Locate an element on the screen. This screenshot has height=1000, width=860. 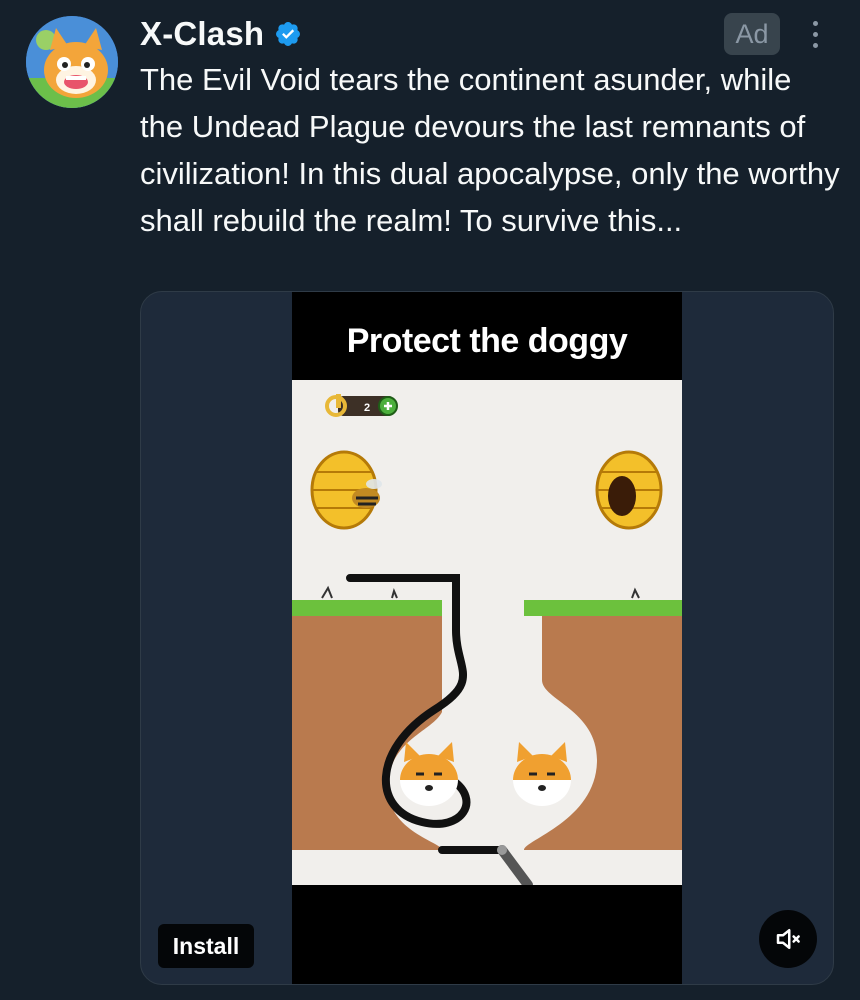
mute-toggle-button is located at coordinates (788, 939).